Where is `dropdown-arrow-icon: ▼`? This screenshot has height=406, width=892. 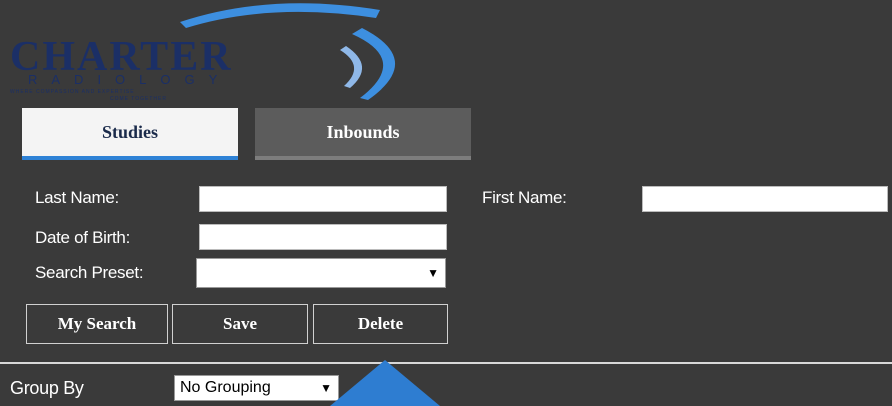
dropdown-arrow-icon: ▼ is located at coordinates (433, 273).